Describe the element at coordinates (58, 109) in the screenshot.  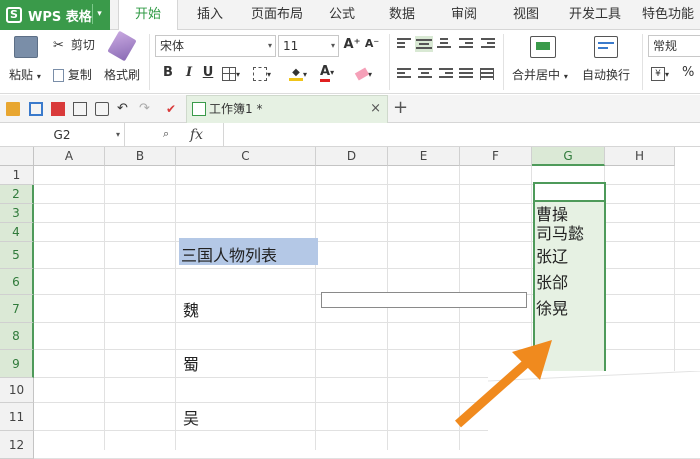
I see `export-pdf-icon` at that location.